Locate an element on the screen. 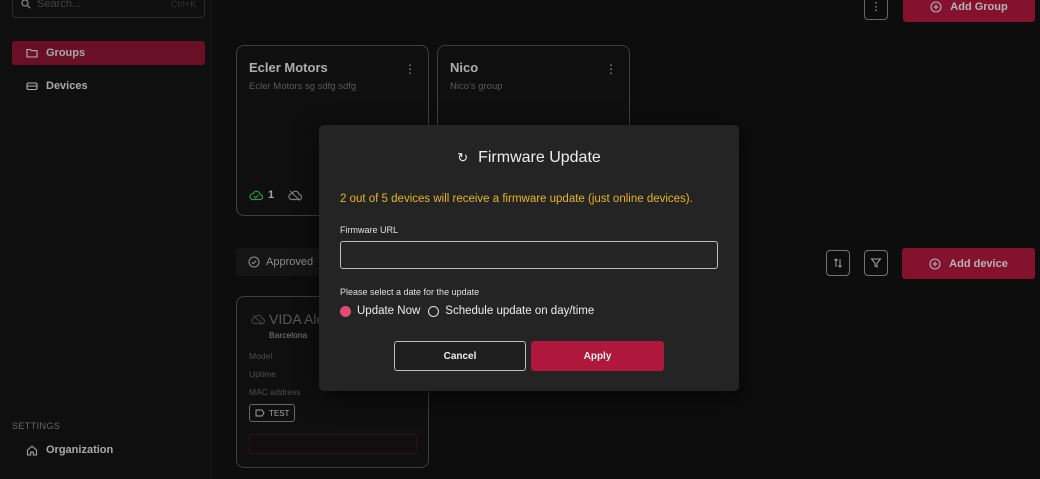 Image resolution: width=1040 pixels, height=479 pixels. apply-button: Apply is located at coordinates (597, 356).